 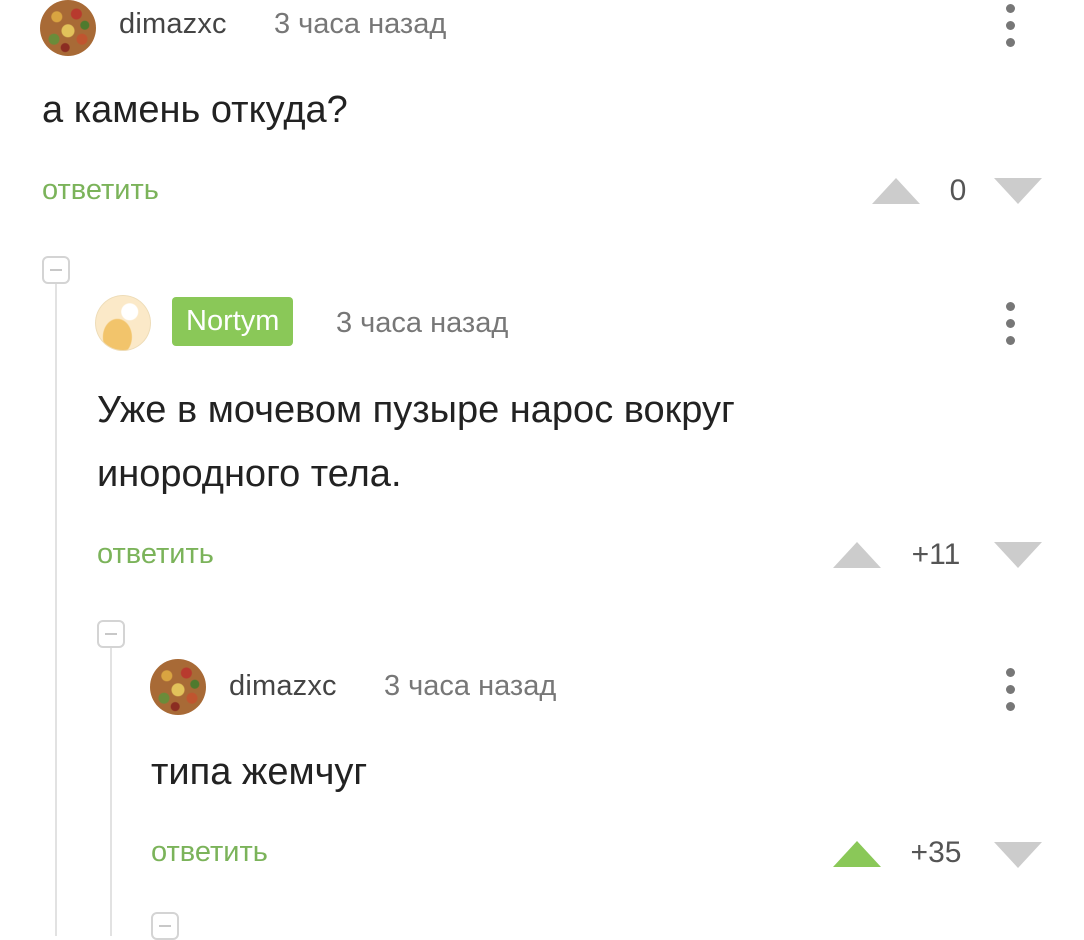 I want to click on comment-score: +11, so click(x=936, y=554).